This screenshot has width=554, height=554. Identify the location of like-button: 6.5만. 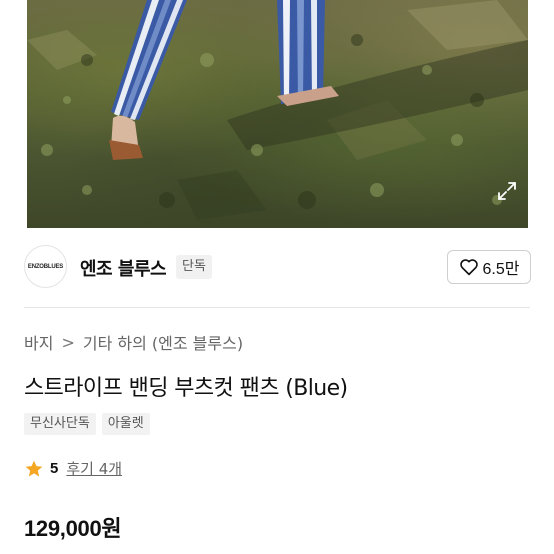
(489, 267).